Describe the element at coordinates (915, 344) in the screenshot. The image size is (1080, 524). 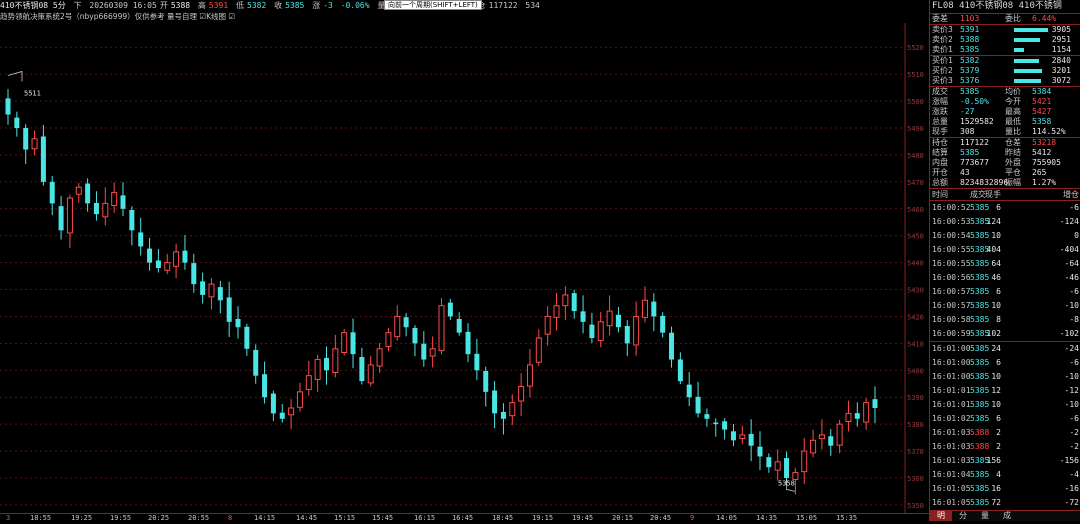
I see `y-tick-label: 5410` at that location.